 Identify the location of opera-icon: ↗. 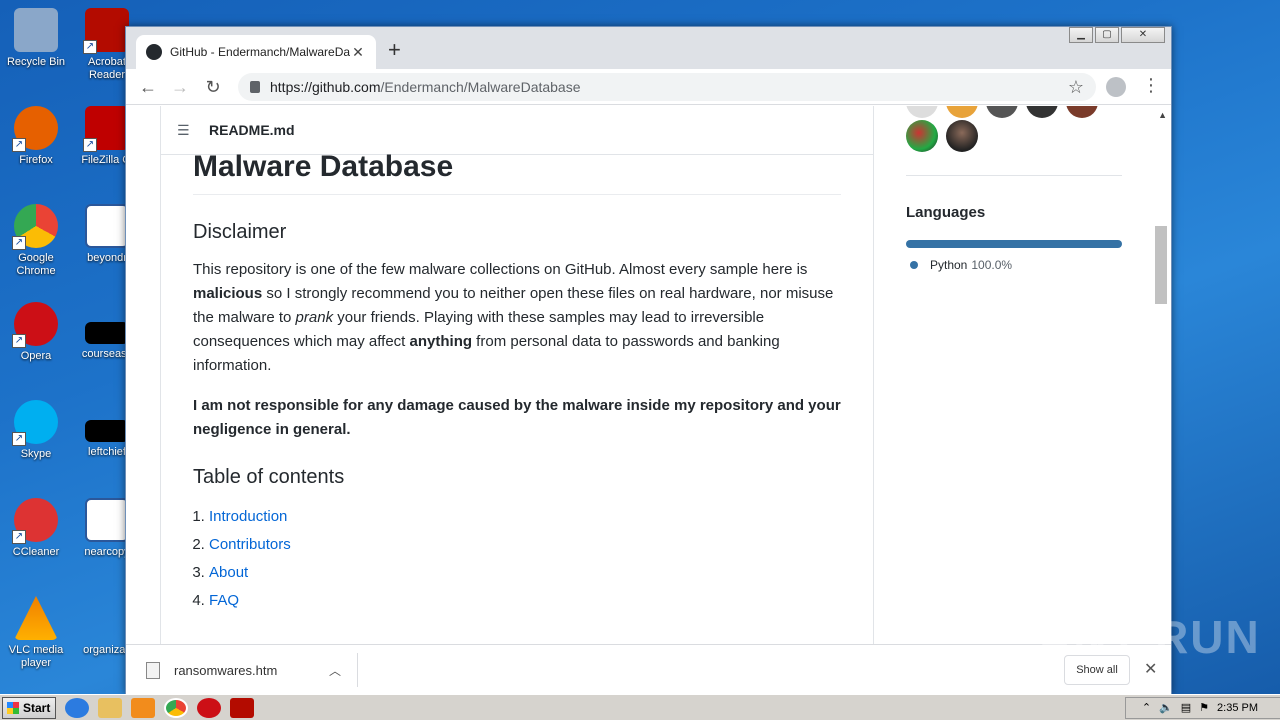
(35, 325).